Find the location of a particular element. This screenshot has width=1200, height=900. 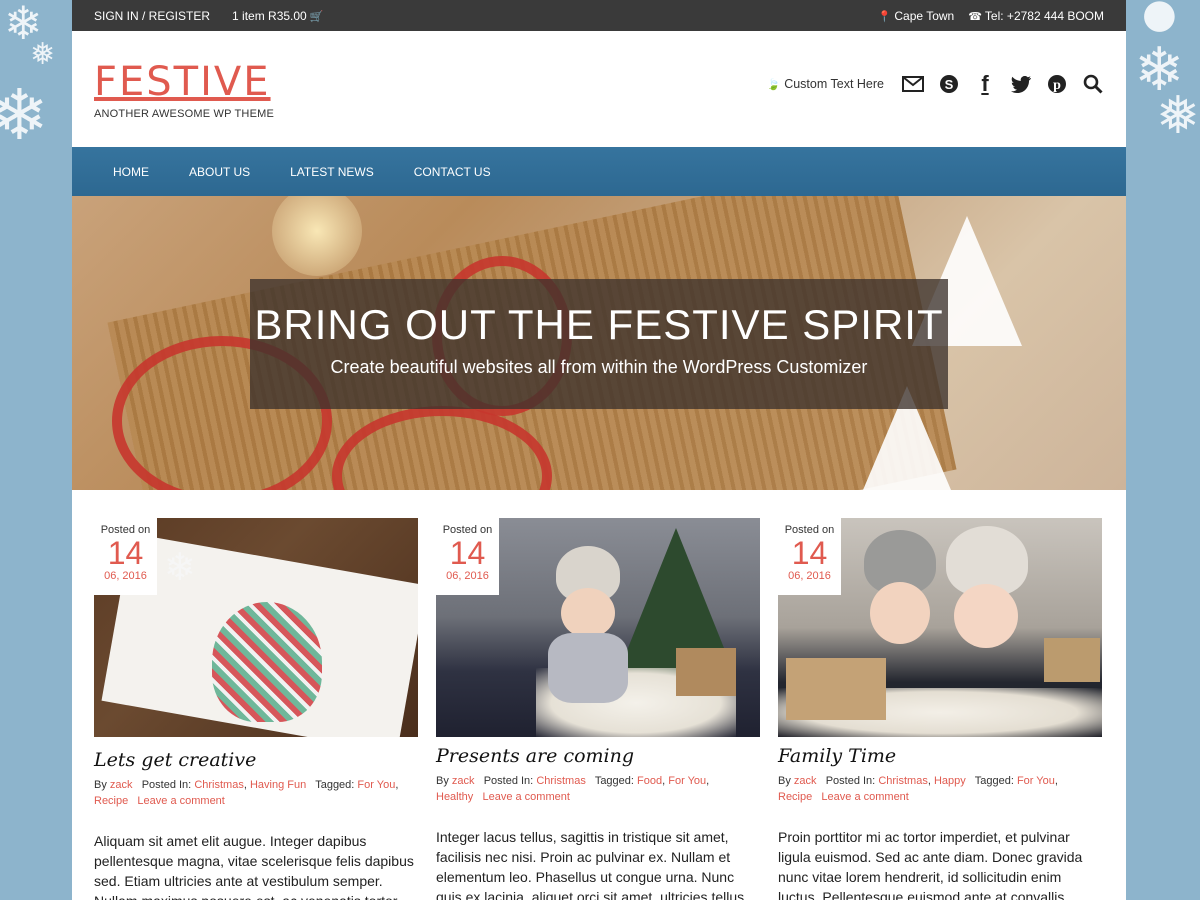

nav-latest-news: LATEST NEWS is located at coordinates (332, 172).